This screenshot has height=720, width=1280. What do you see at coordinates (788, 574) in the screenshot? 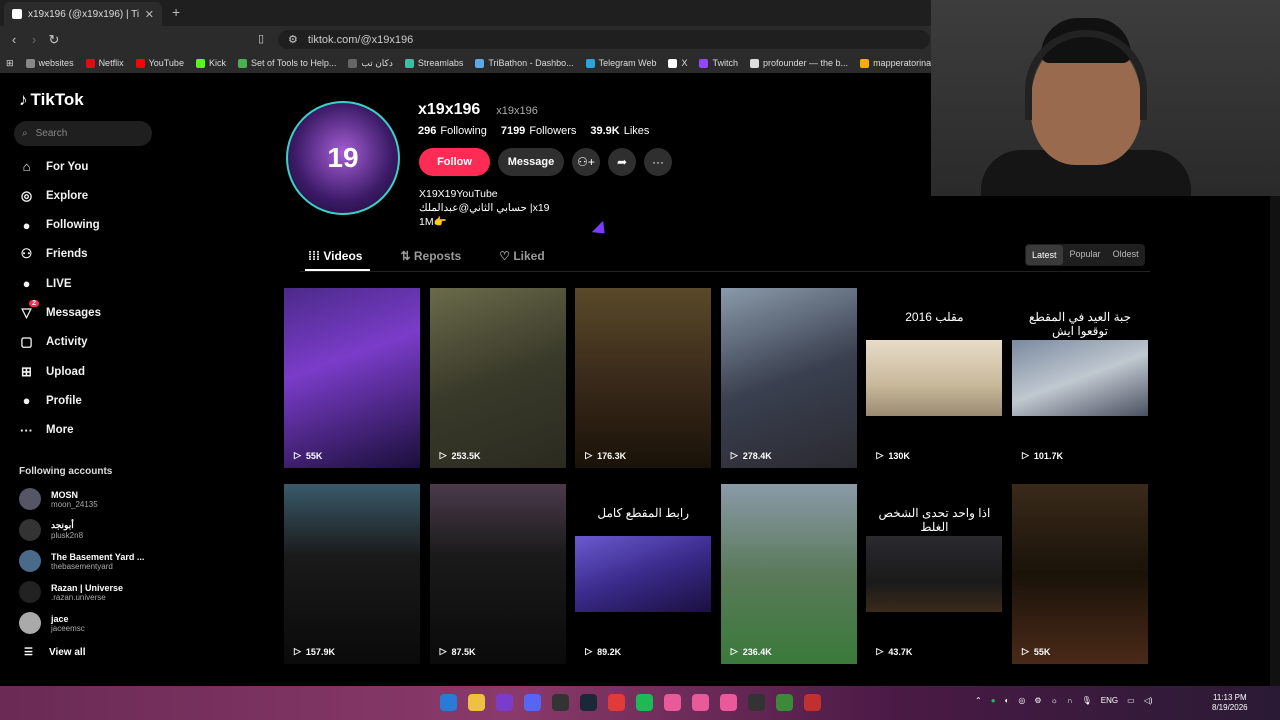
I see `video-card: ▷ 236.4K` at bounding box center [788, 574].